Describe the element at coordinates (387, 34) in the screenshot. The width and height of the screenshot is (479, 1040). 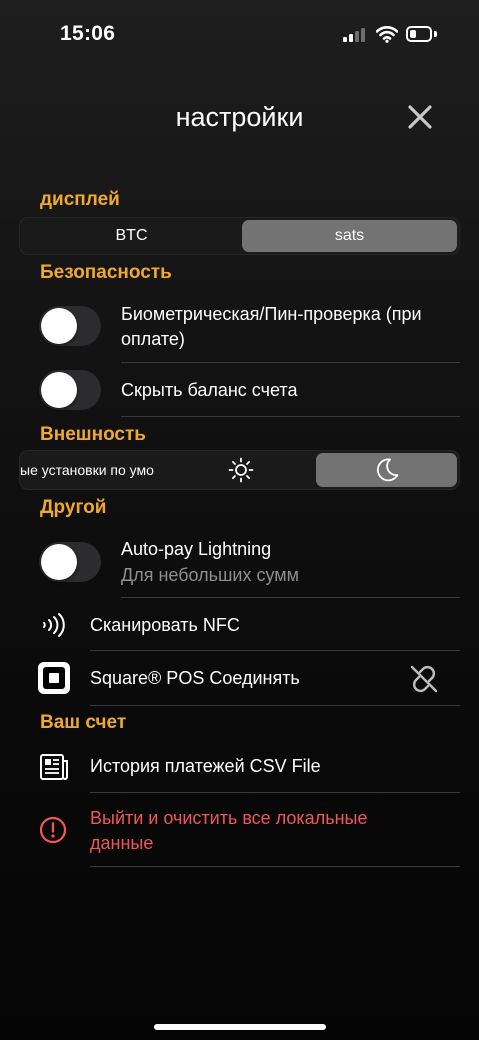
I see `wifi-icon` at that location.